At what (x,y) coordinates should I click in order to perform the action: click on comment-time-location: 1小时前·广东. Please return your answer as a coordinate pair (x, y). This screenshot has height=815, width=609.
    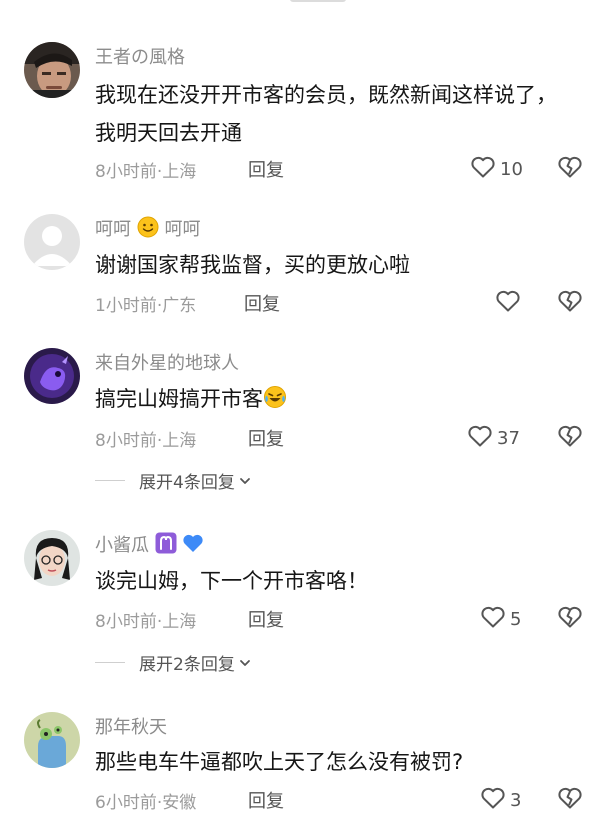
    Looking at the image, I should click on (146, 306).